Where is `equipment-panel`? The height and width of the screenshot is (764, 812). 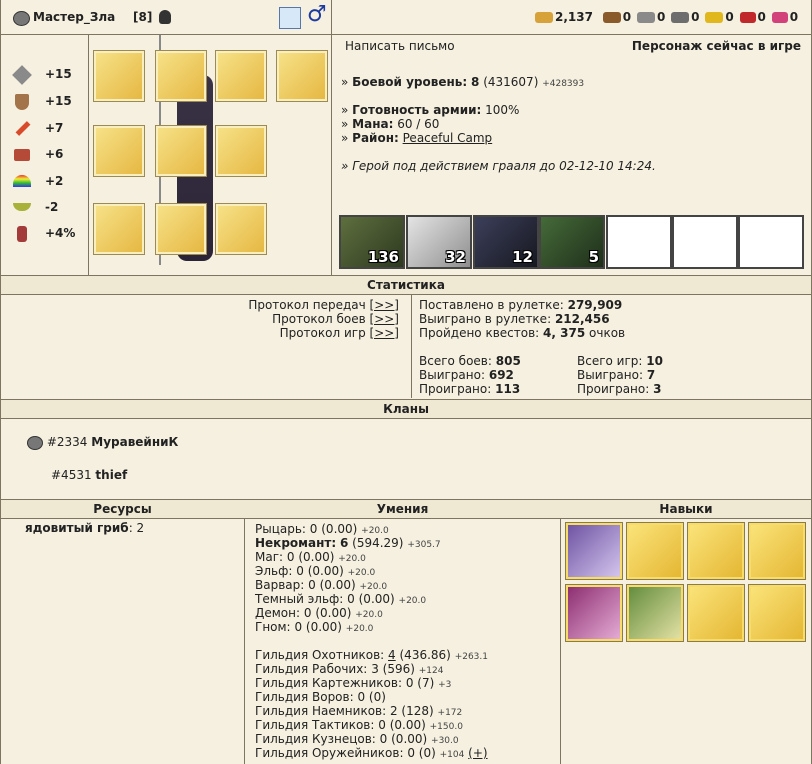 equipment-panel is located at coordinates (211, 154).